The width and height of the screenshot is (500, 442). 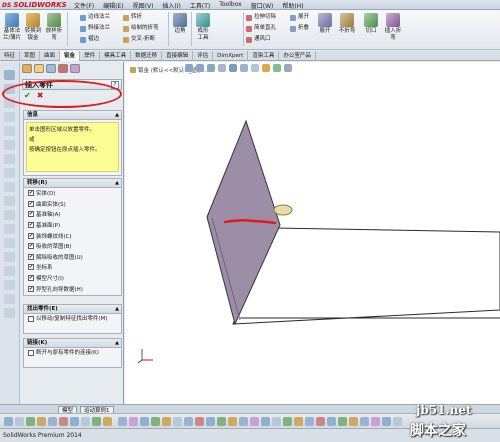 I want to click on property-manager-tab-icon, so click(x=39, y=68).